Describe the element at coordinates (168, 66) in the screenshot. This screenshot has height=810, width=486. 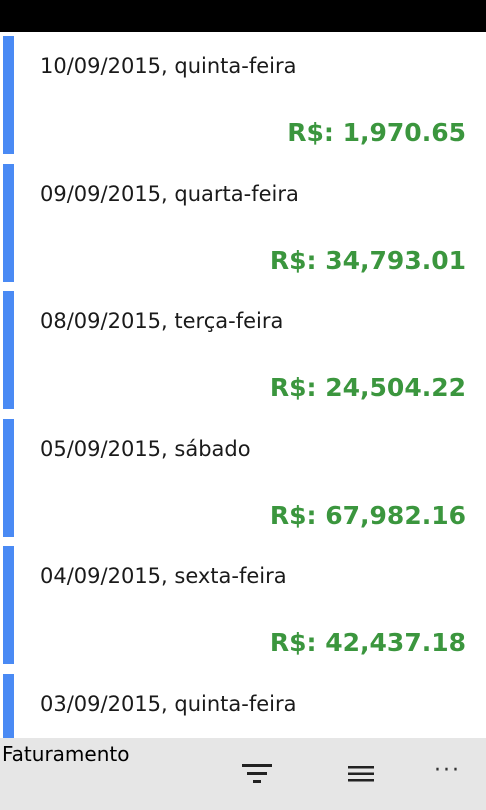
I see `item-date: 10/09/2015, quinta-feira` at that location.